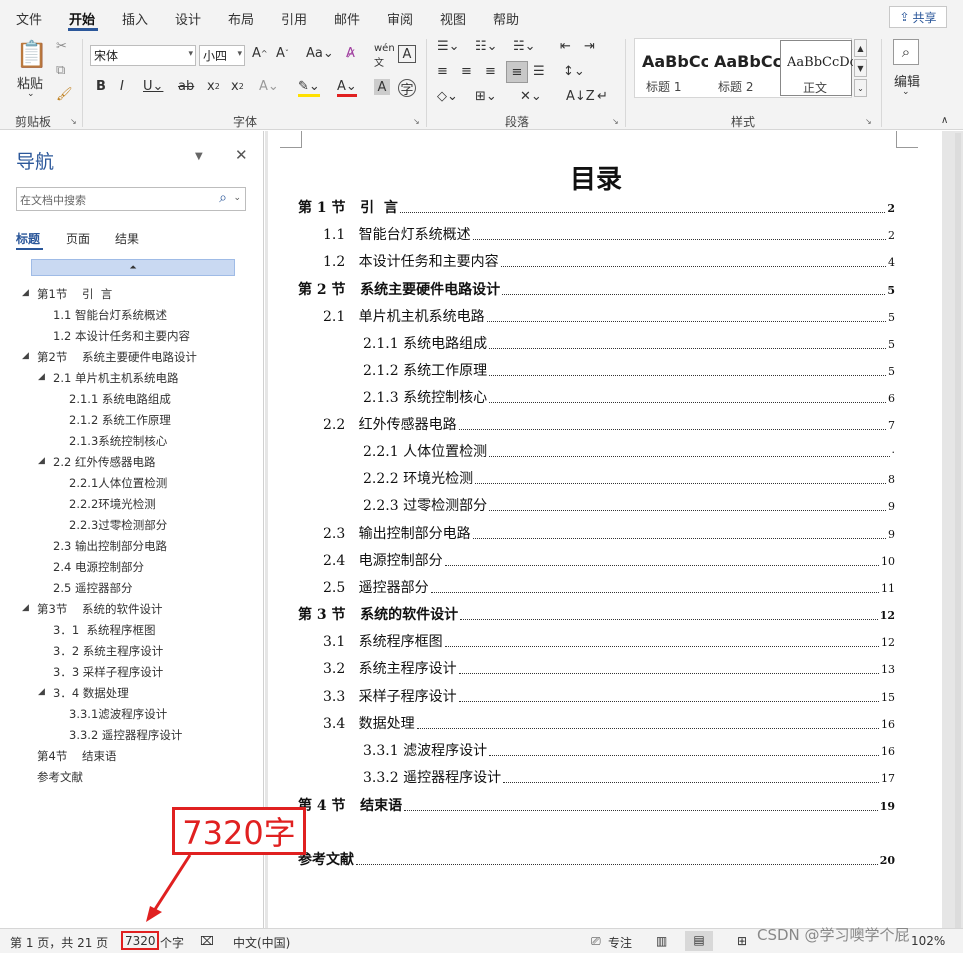 Image resolution: width=963 pixels, height=953 pixels. I want to click on subscript-icon: x2, so click(213, 86).